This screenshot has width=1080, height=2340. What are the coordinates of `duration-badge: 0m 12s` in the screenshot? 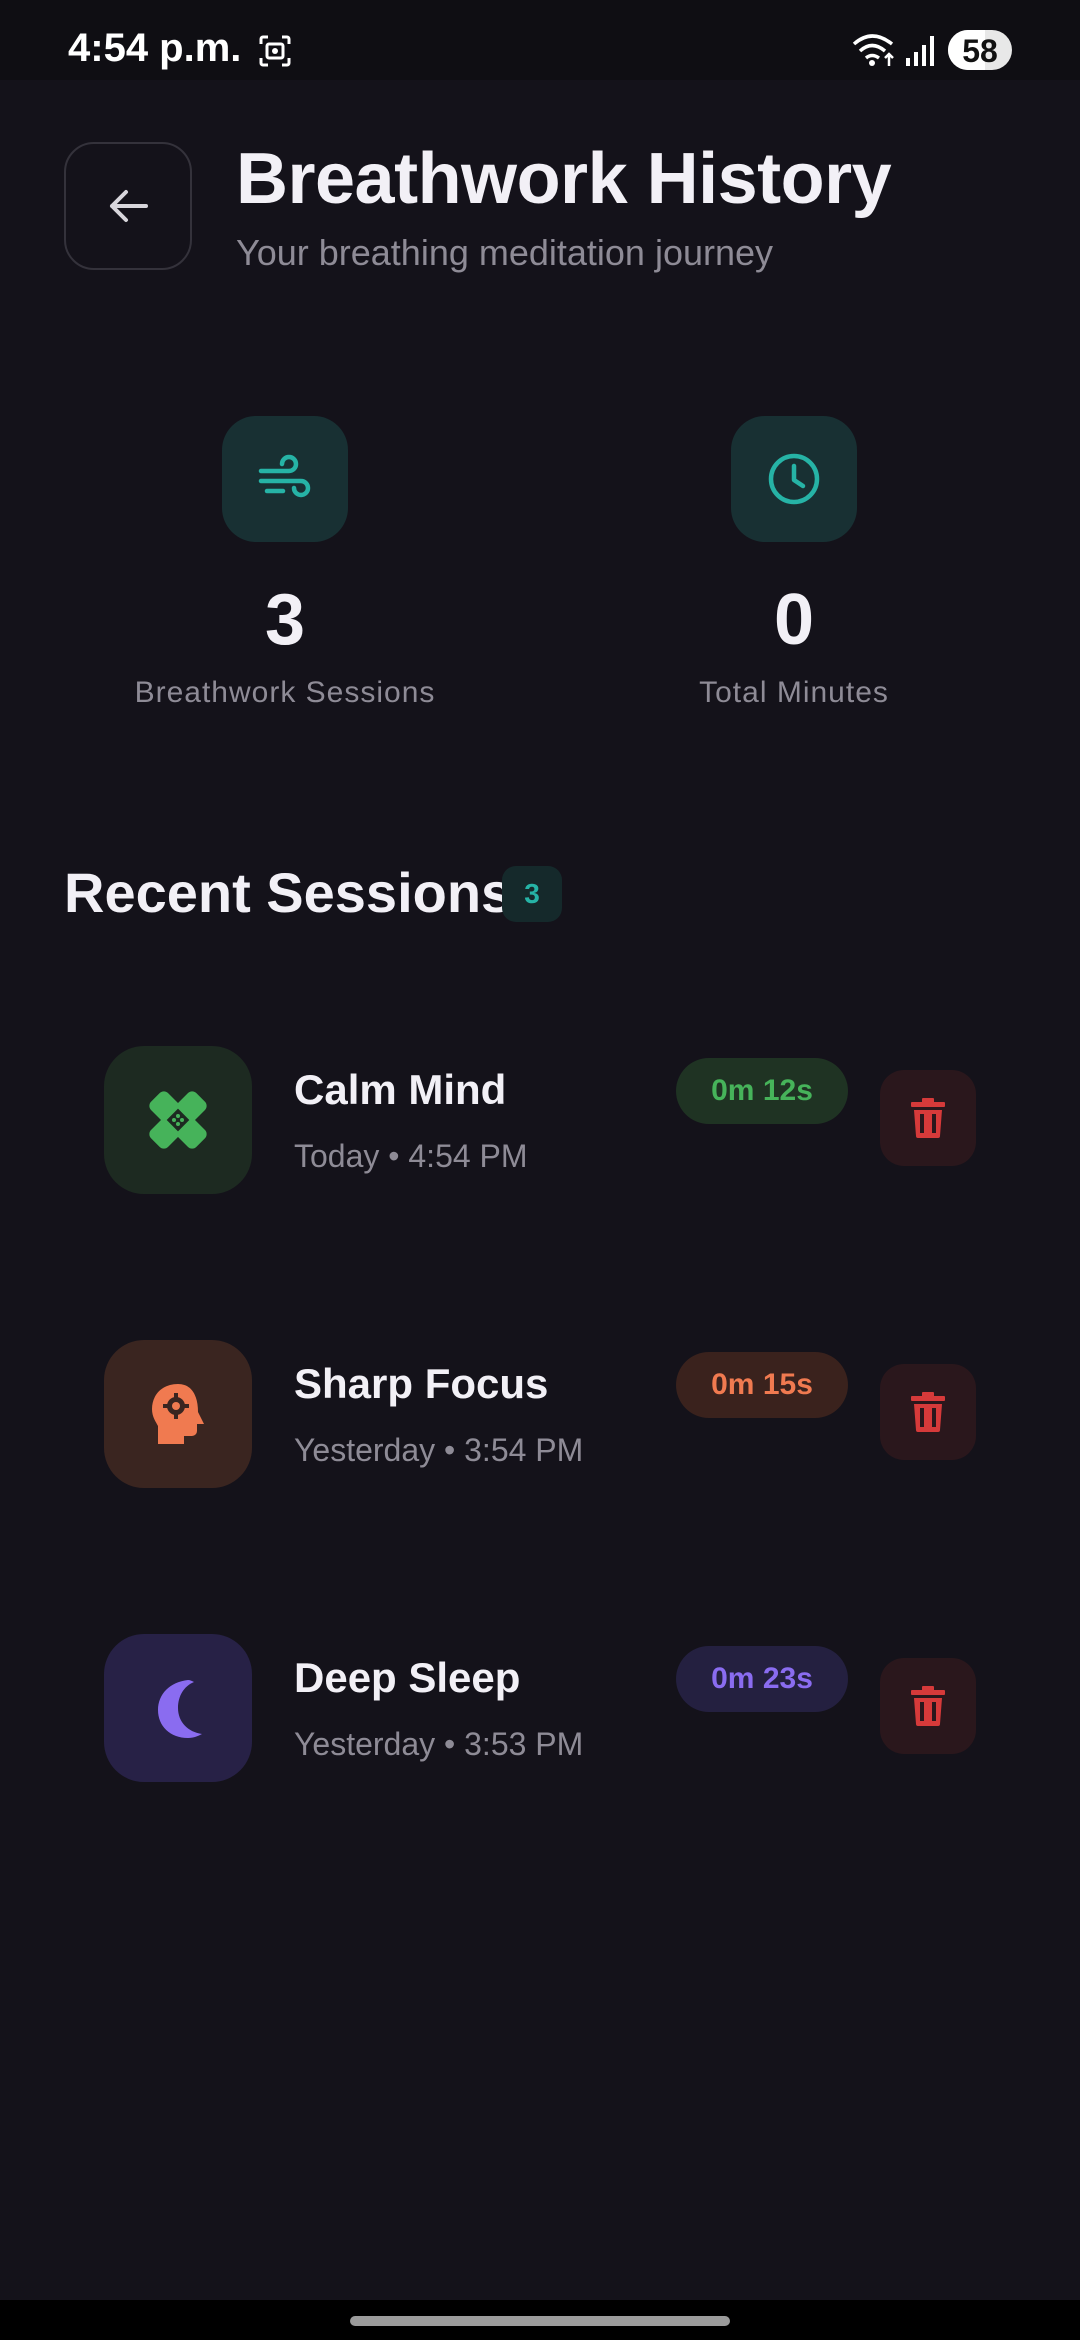 It's located at (762, 1091).